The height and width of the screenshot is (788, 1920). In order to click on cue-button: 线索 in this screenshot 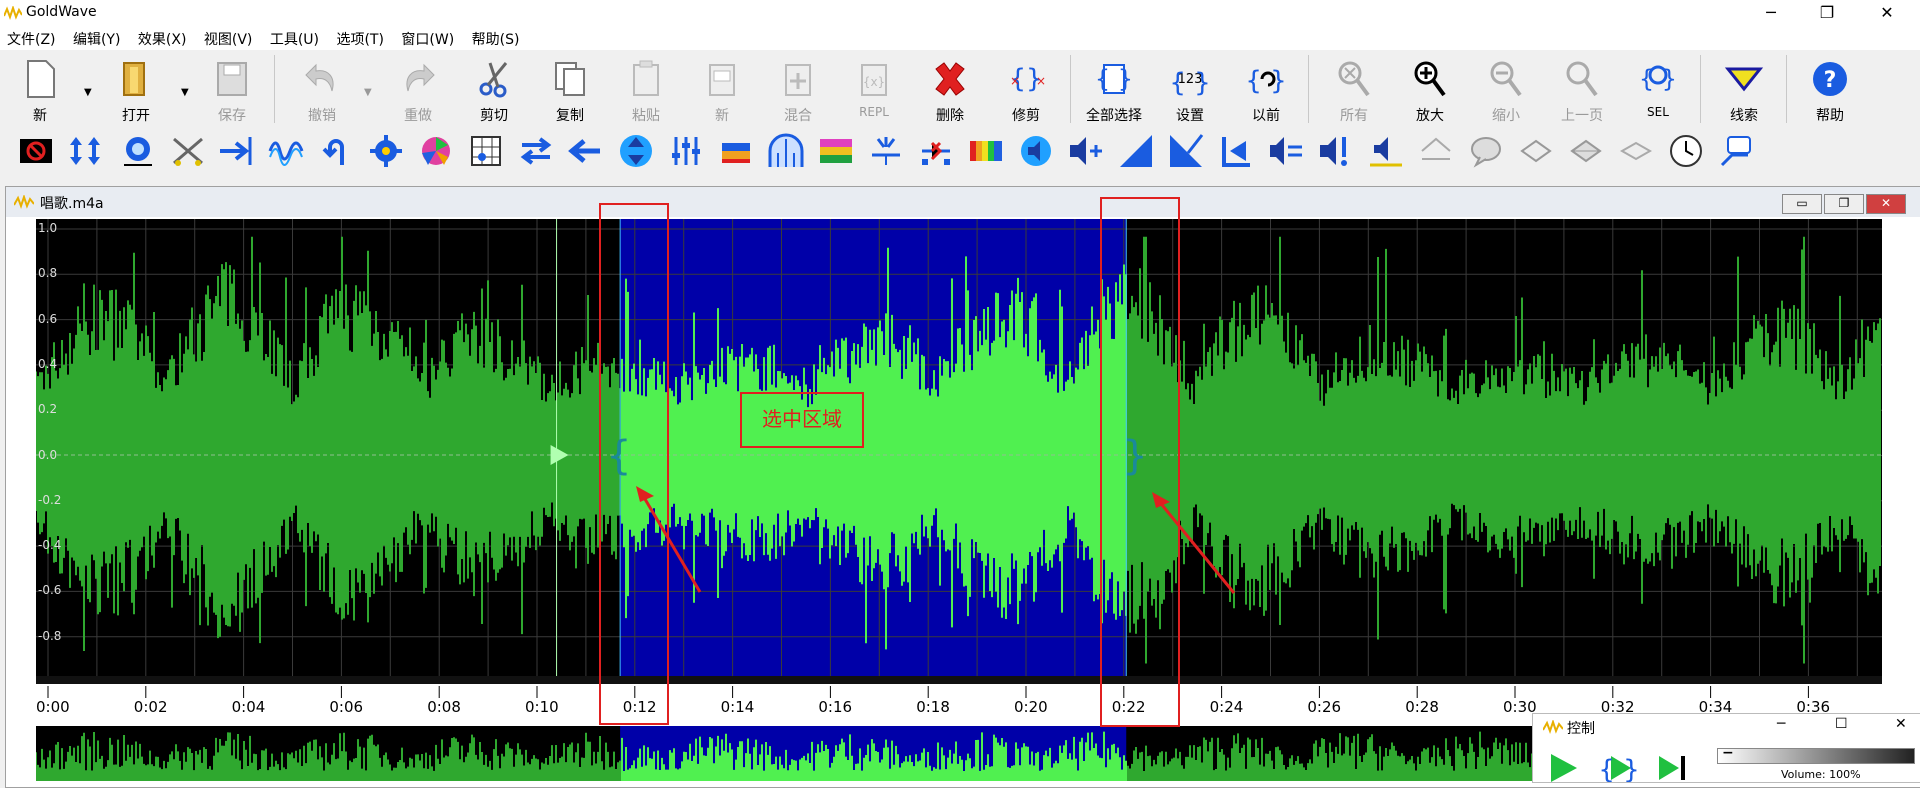, I will do `click(1744, 90)`.